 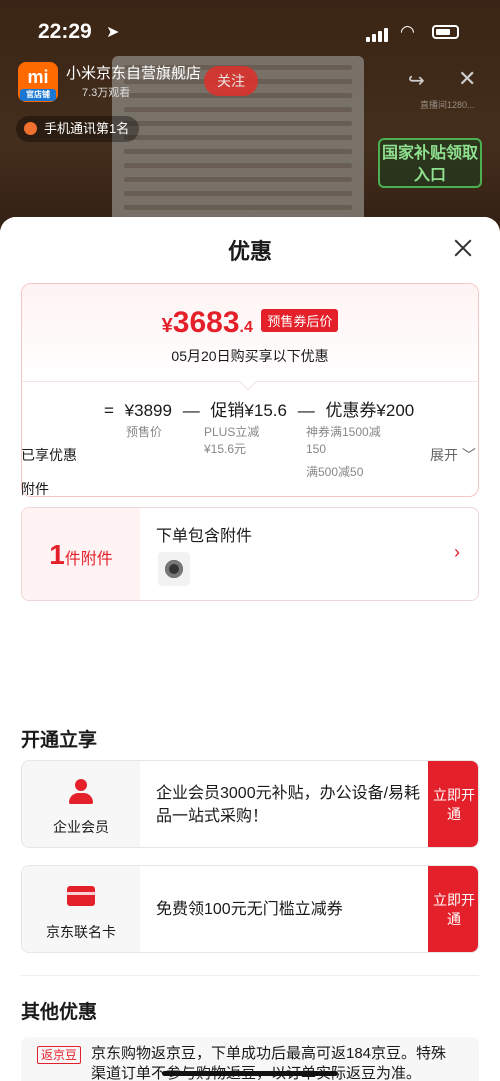 I want to click on base-price-desc: 预售价, so click(x=144, y=432).